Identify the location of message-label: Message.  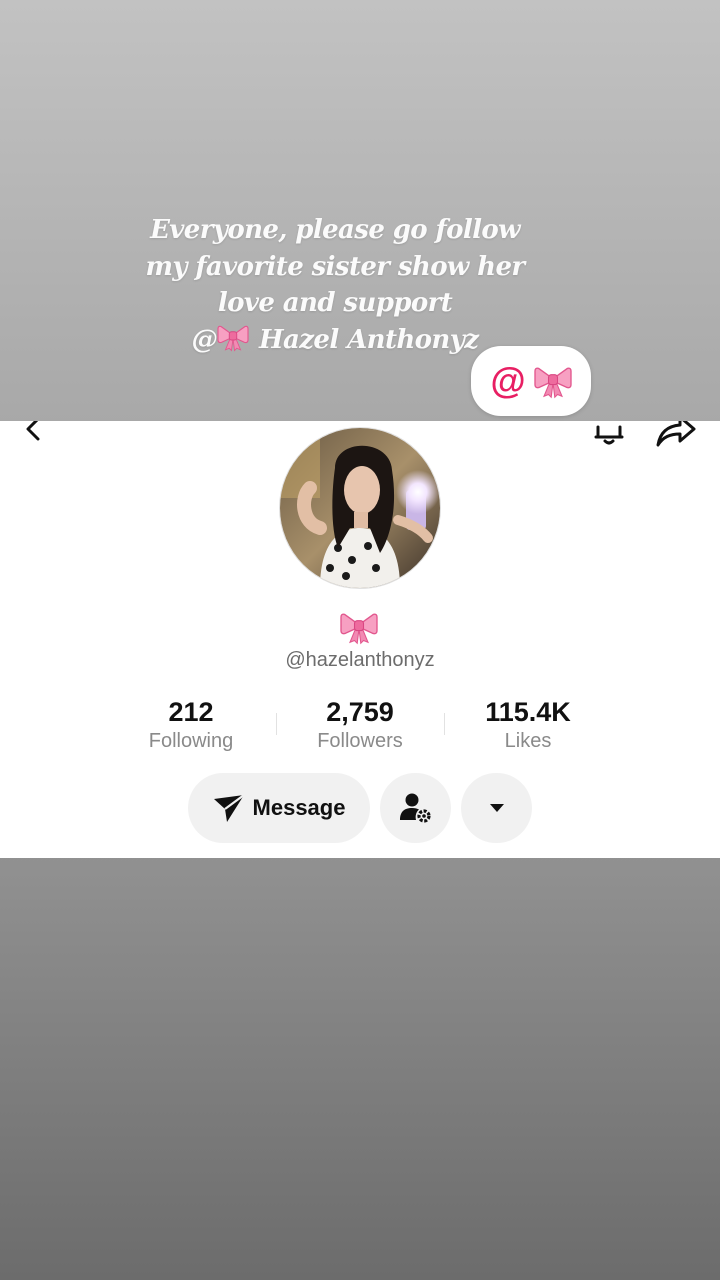
(299, 807).